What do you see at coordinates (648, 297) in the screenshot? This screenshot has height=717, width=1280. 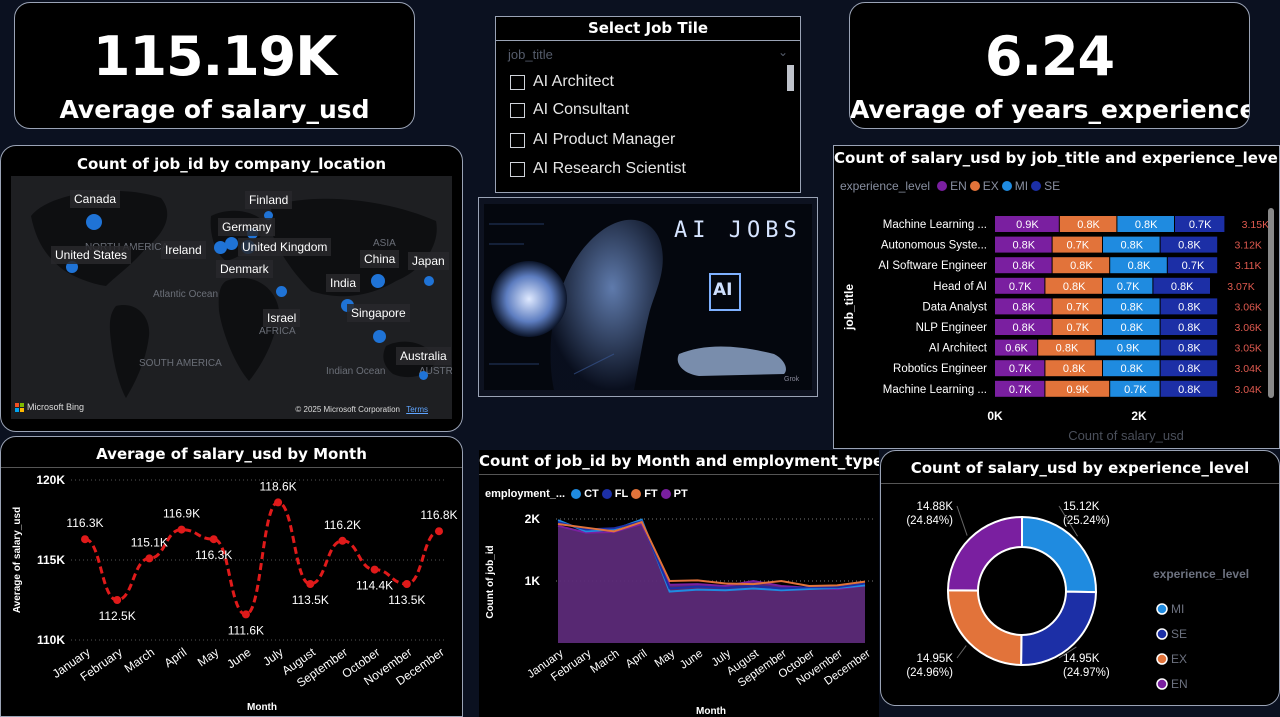 I see `ai-jobs-image: AI JOBS AI Grok` at bounding box center [648, 297].